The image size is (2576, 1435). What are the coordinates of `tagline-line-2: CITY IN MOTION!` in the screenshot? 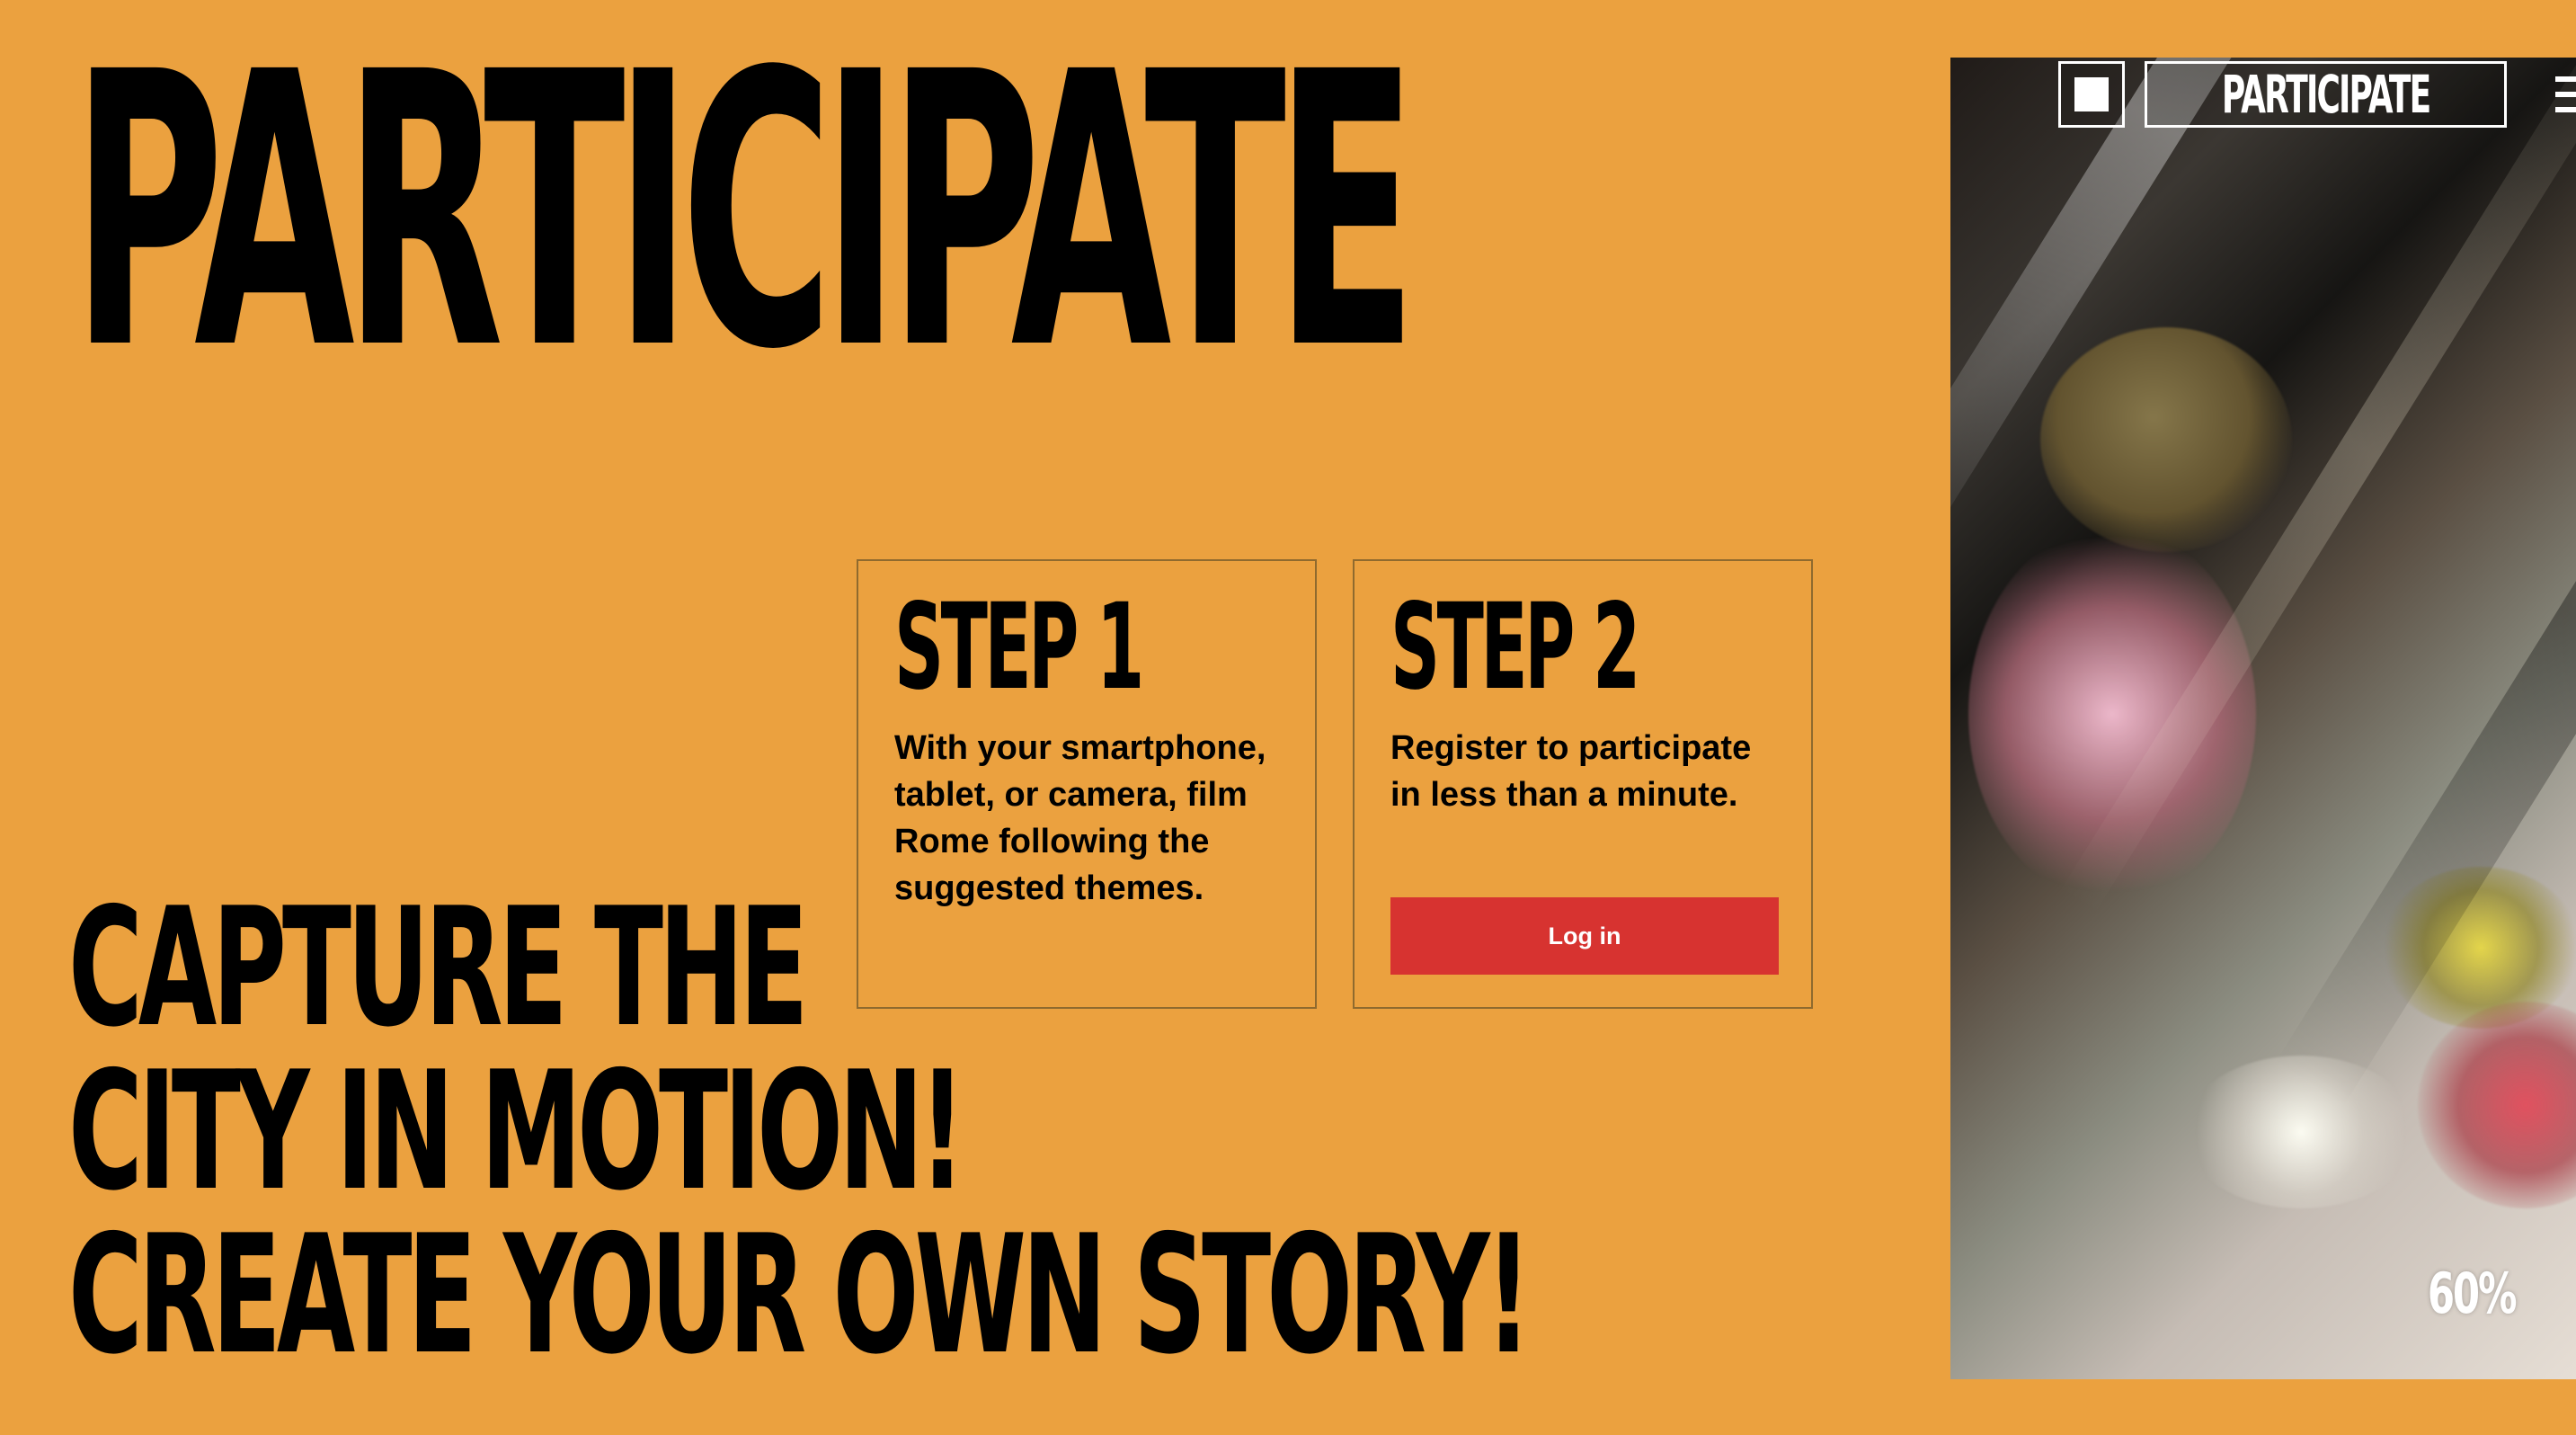 It's located at (516, 1131).